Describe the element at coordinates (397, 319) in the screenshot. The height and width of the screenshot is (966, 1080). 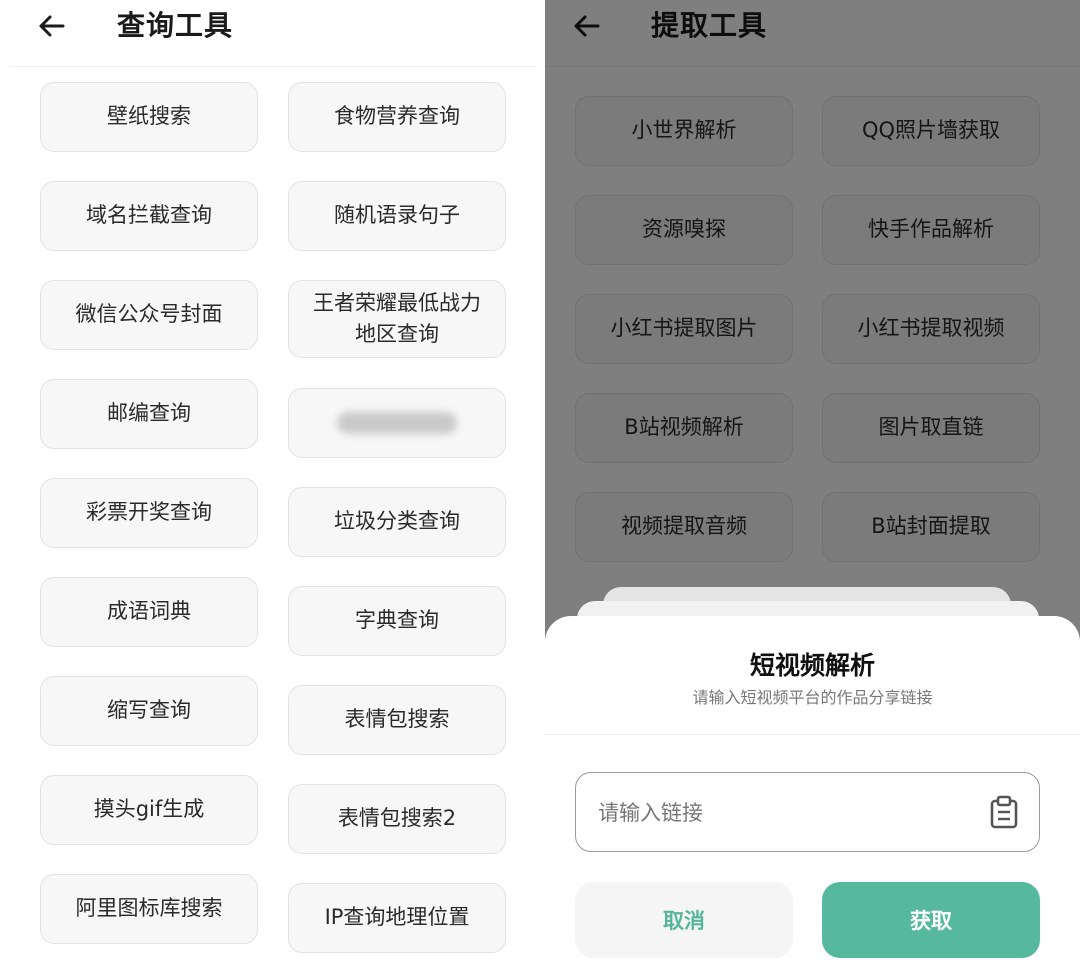
I see `tool-button-honor-of-kings-power: 王者荣耀最低战力地区查询` at that location.